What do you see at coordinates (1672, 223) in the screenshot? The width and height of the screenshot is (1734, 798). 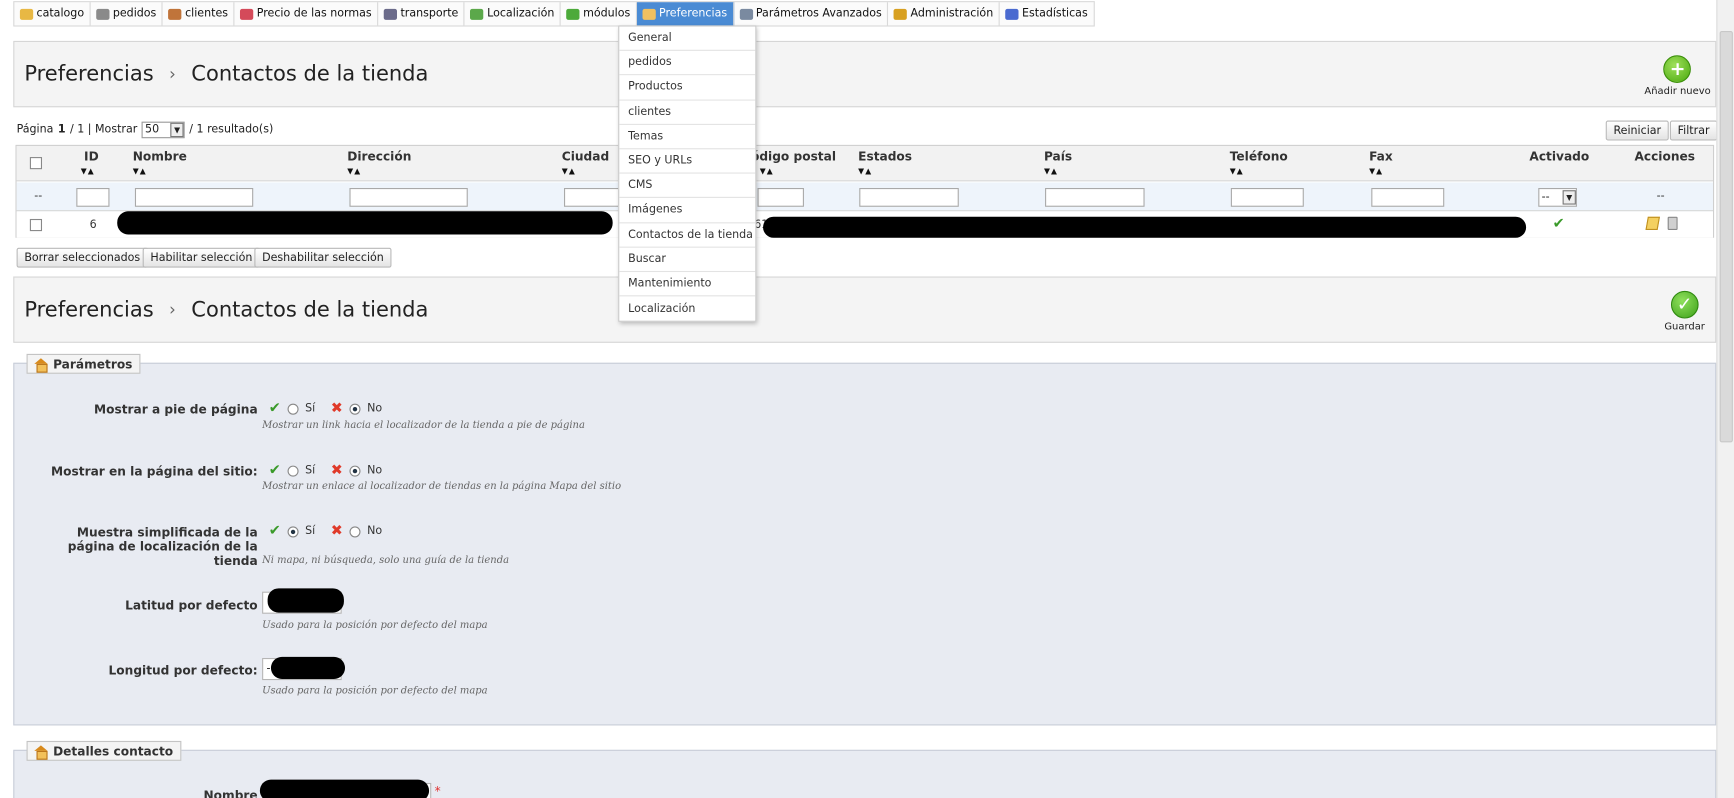 I see `delete-icon` at bounding box center [1672, 223].